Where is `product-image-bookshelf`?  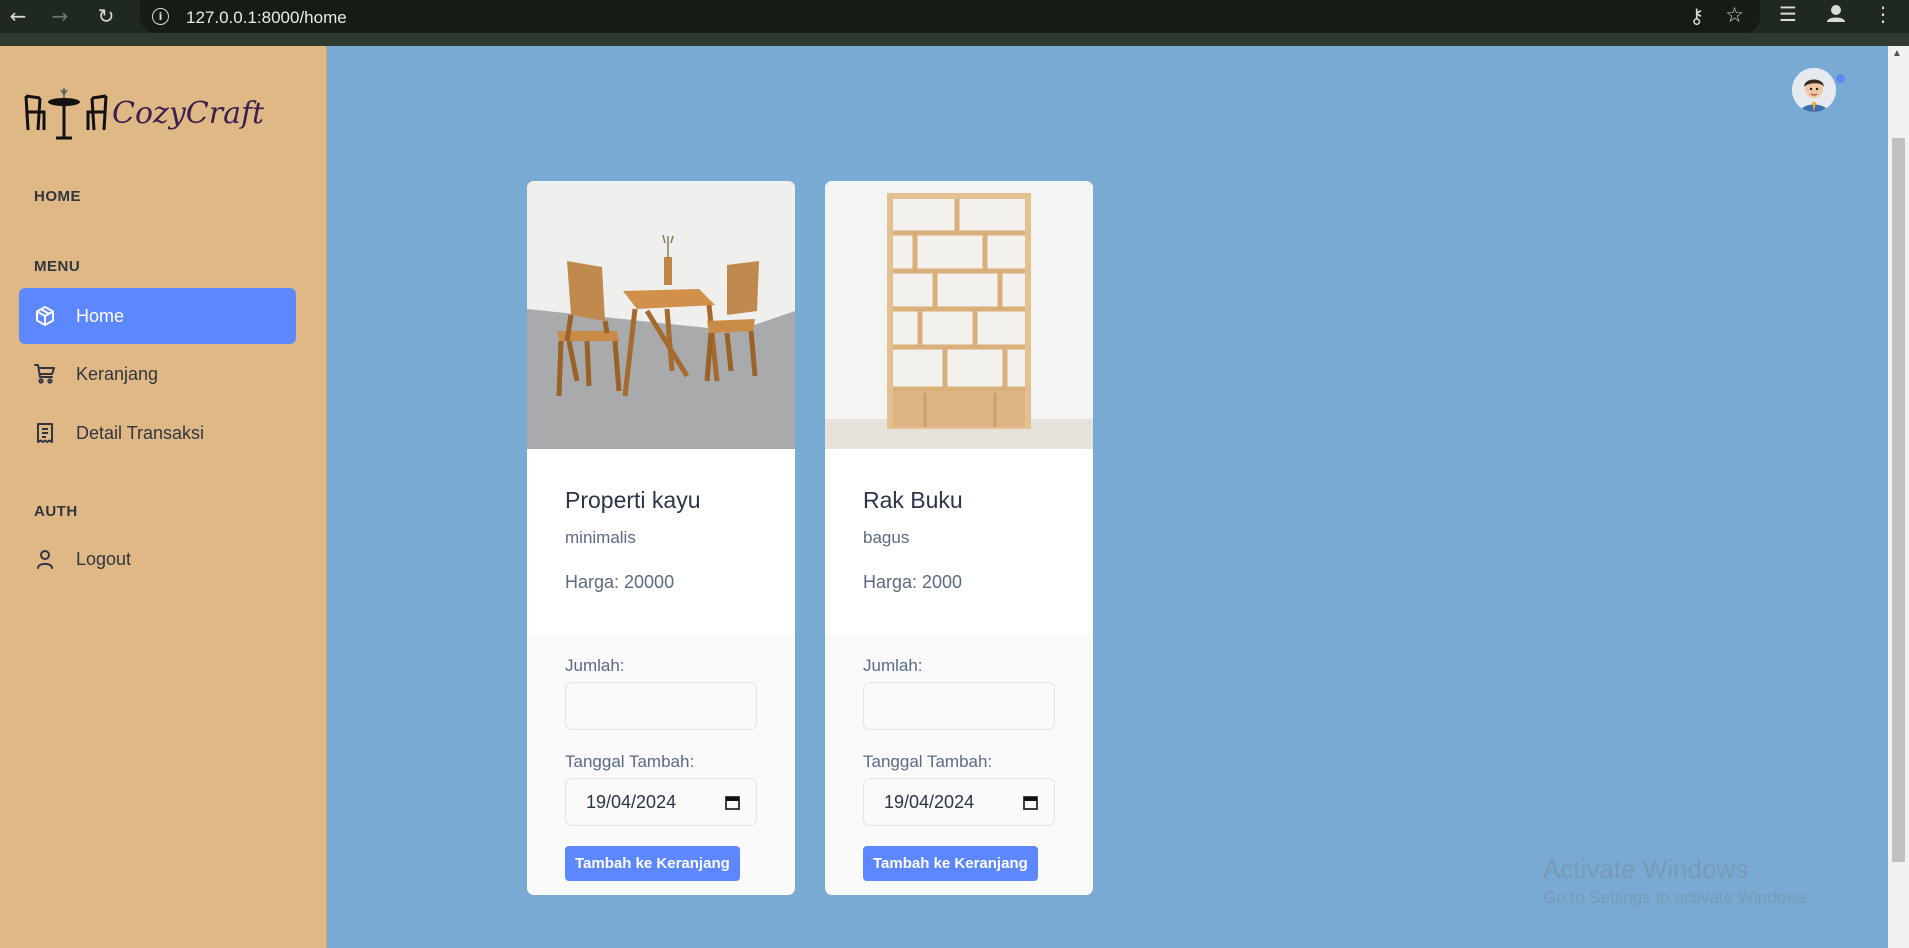 product-image-bookshelf is located at coordinates (959, 315).